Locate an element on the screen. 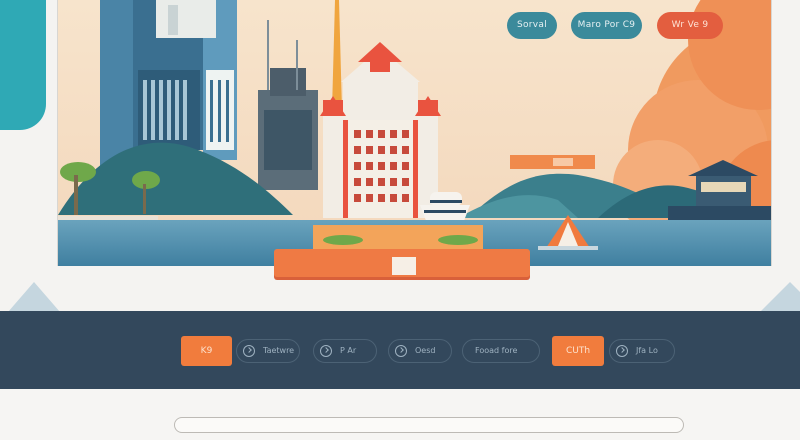 The height and width of the screenshot is (440, 800). billboard is located at coordinates (552, 162).